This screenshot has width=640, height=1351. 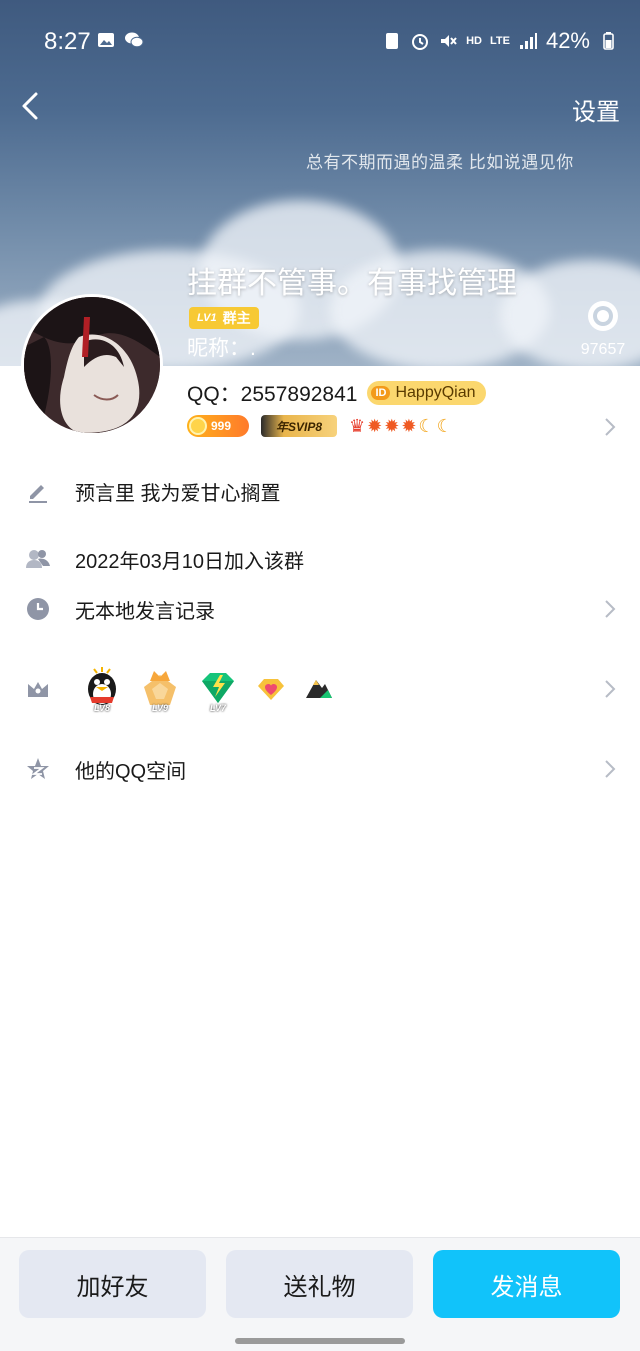 I want to click on medal-list: LV8 LV9 LV7, so click(x=208, y=690).